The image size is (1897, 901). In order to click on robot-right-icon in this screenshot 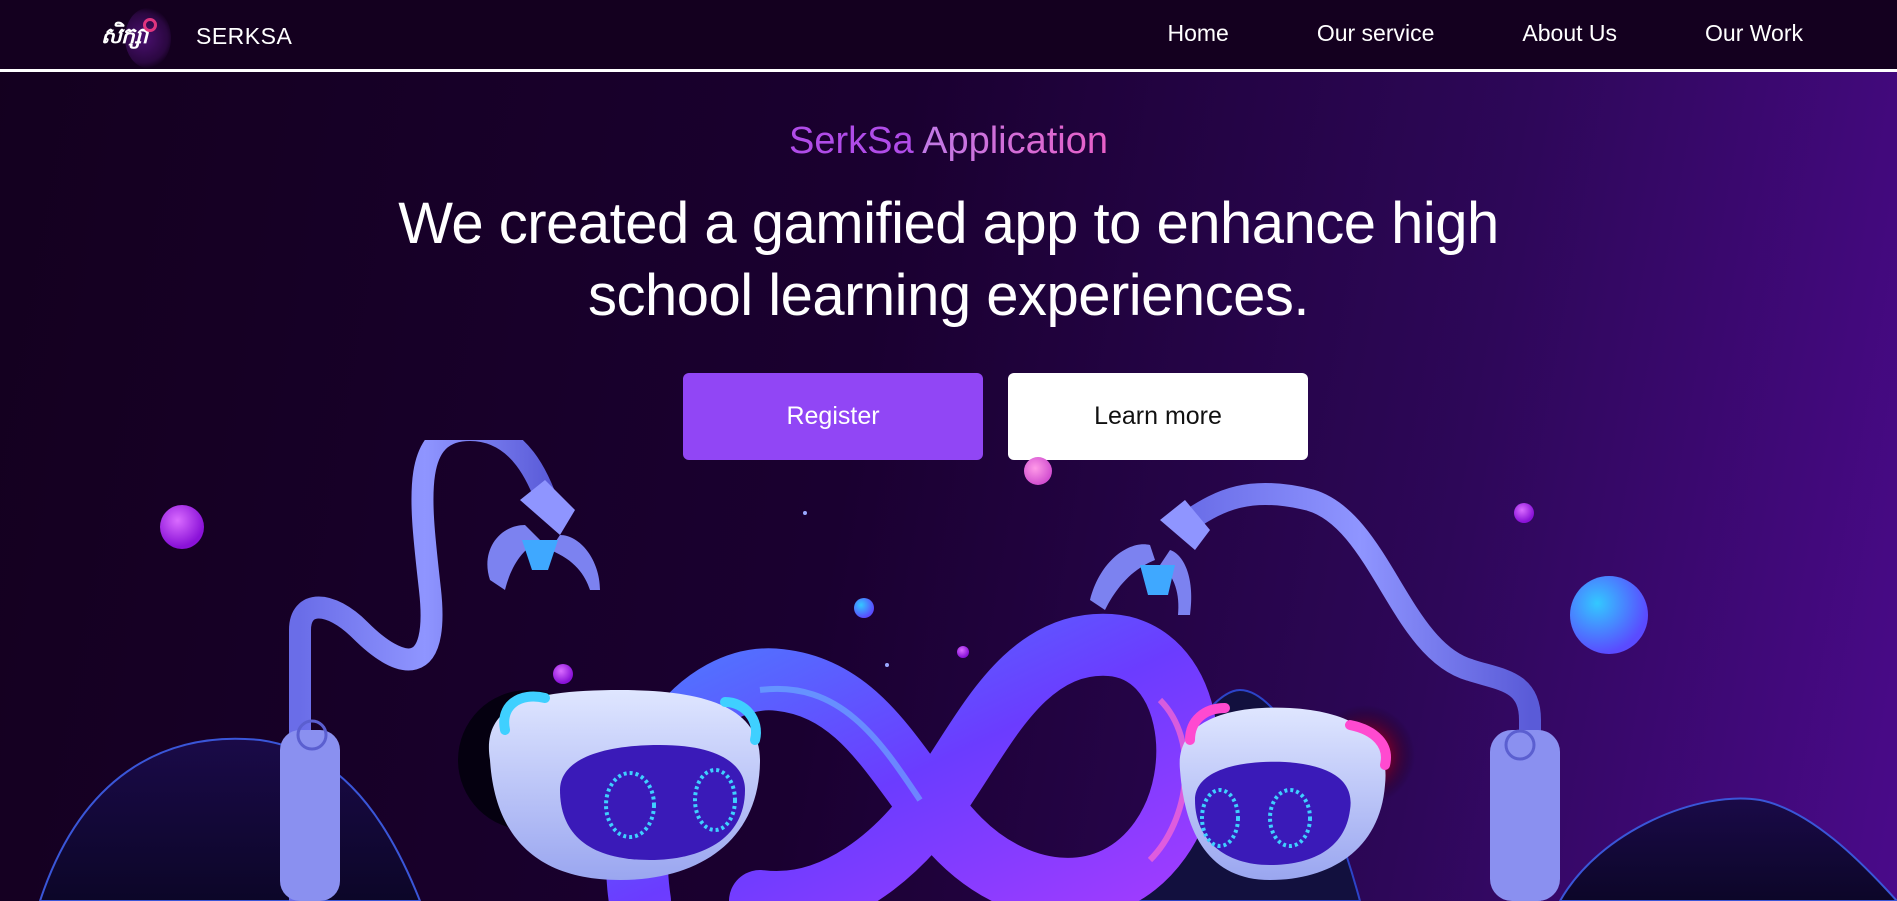, I will do `click(1285, 791)`.